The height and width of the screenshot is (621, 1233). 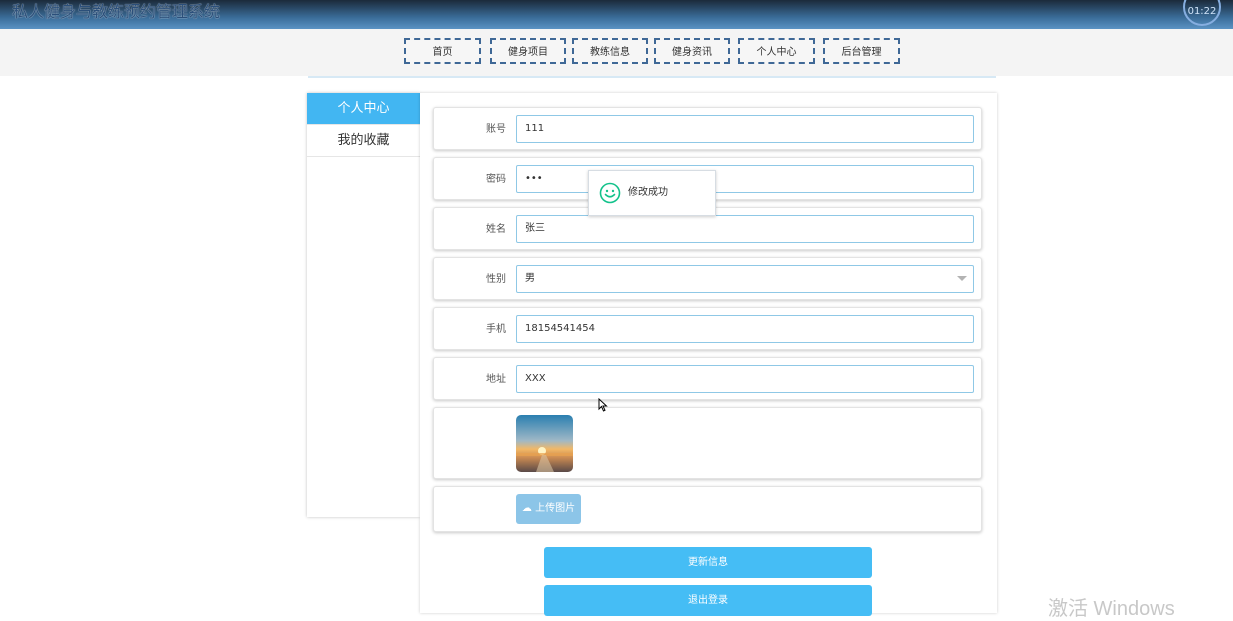 I want to click on cloud-upload-icon: ☁, so click(x=526, y=508).